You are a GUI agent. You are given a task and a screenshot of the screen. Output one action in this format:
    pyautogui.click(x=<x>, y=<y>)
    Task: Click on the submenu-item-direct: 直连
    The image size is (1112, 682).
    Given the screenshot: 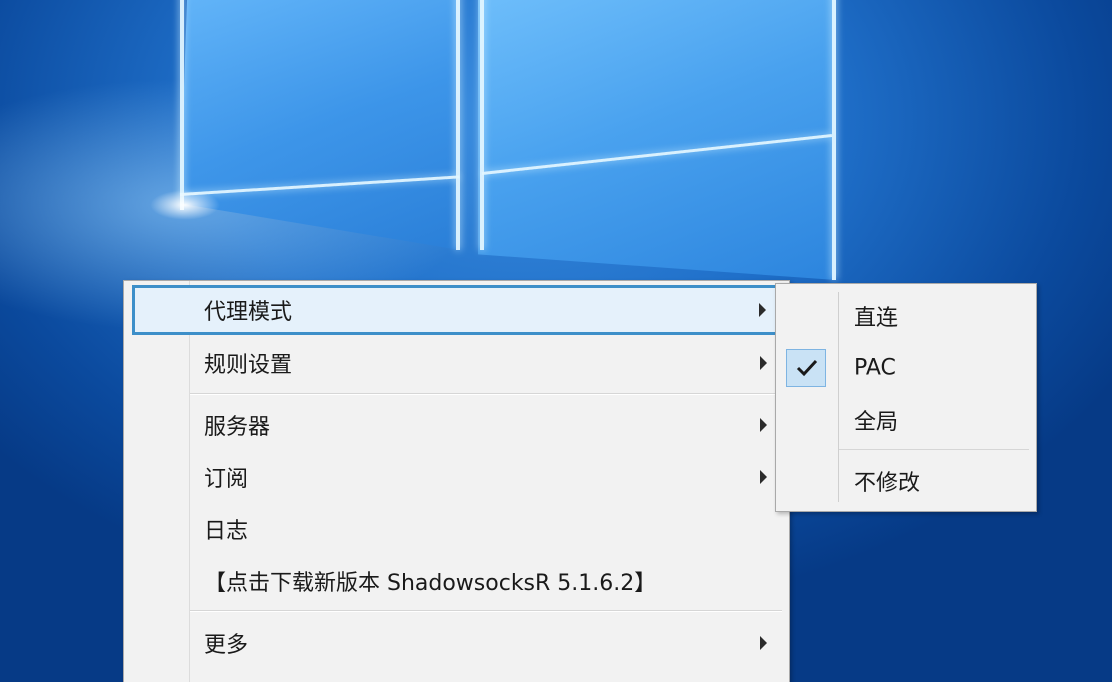 What is the action you would take?
    pyautogui.click(x=906, y=316)
    